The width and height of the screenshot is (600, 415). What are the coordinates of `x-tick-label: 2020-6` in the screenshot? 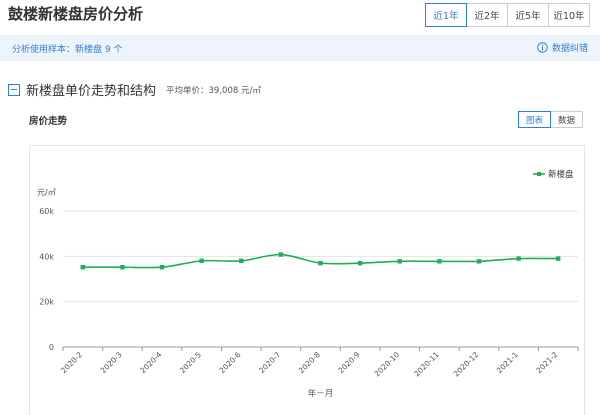 It's located at (230, 362).